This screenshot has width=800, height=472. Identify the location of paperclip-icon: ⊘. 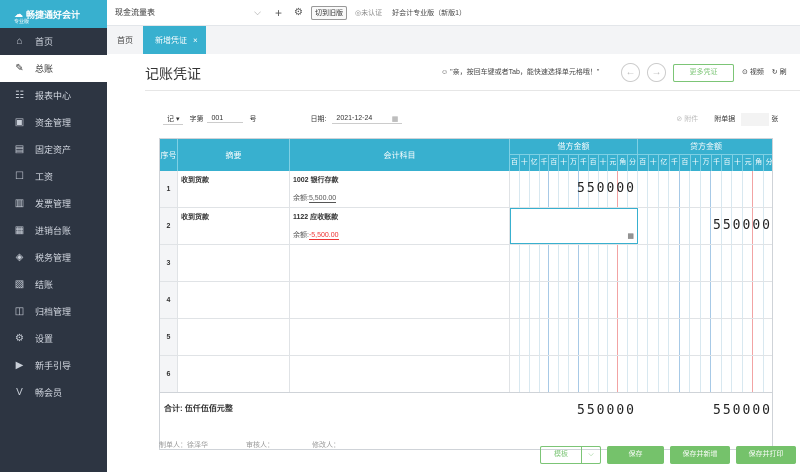
(679, 119).